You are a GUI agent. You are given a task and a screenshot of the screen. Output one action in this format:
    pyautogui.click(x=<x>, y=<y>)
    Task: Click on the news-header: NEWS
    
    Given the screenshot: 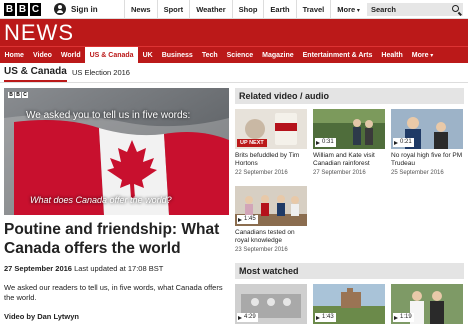 What is the action you would take?
    pyautogui.click(x=234, y=32)
    